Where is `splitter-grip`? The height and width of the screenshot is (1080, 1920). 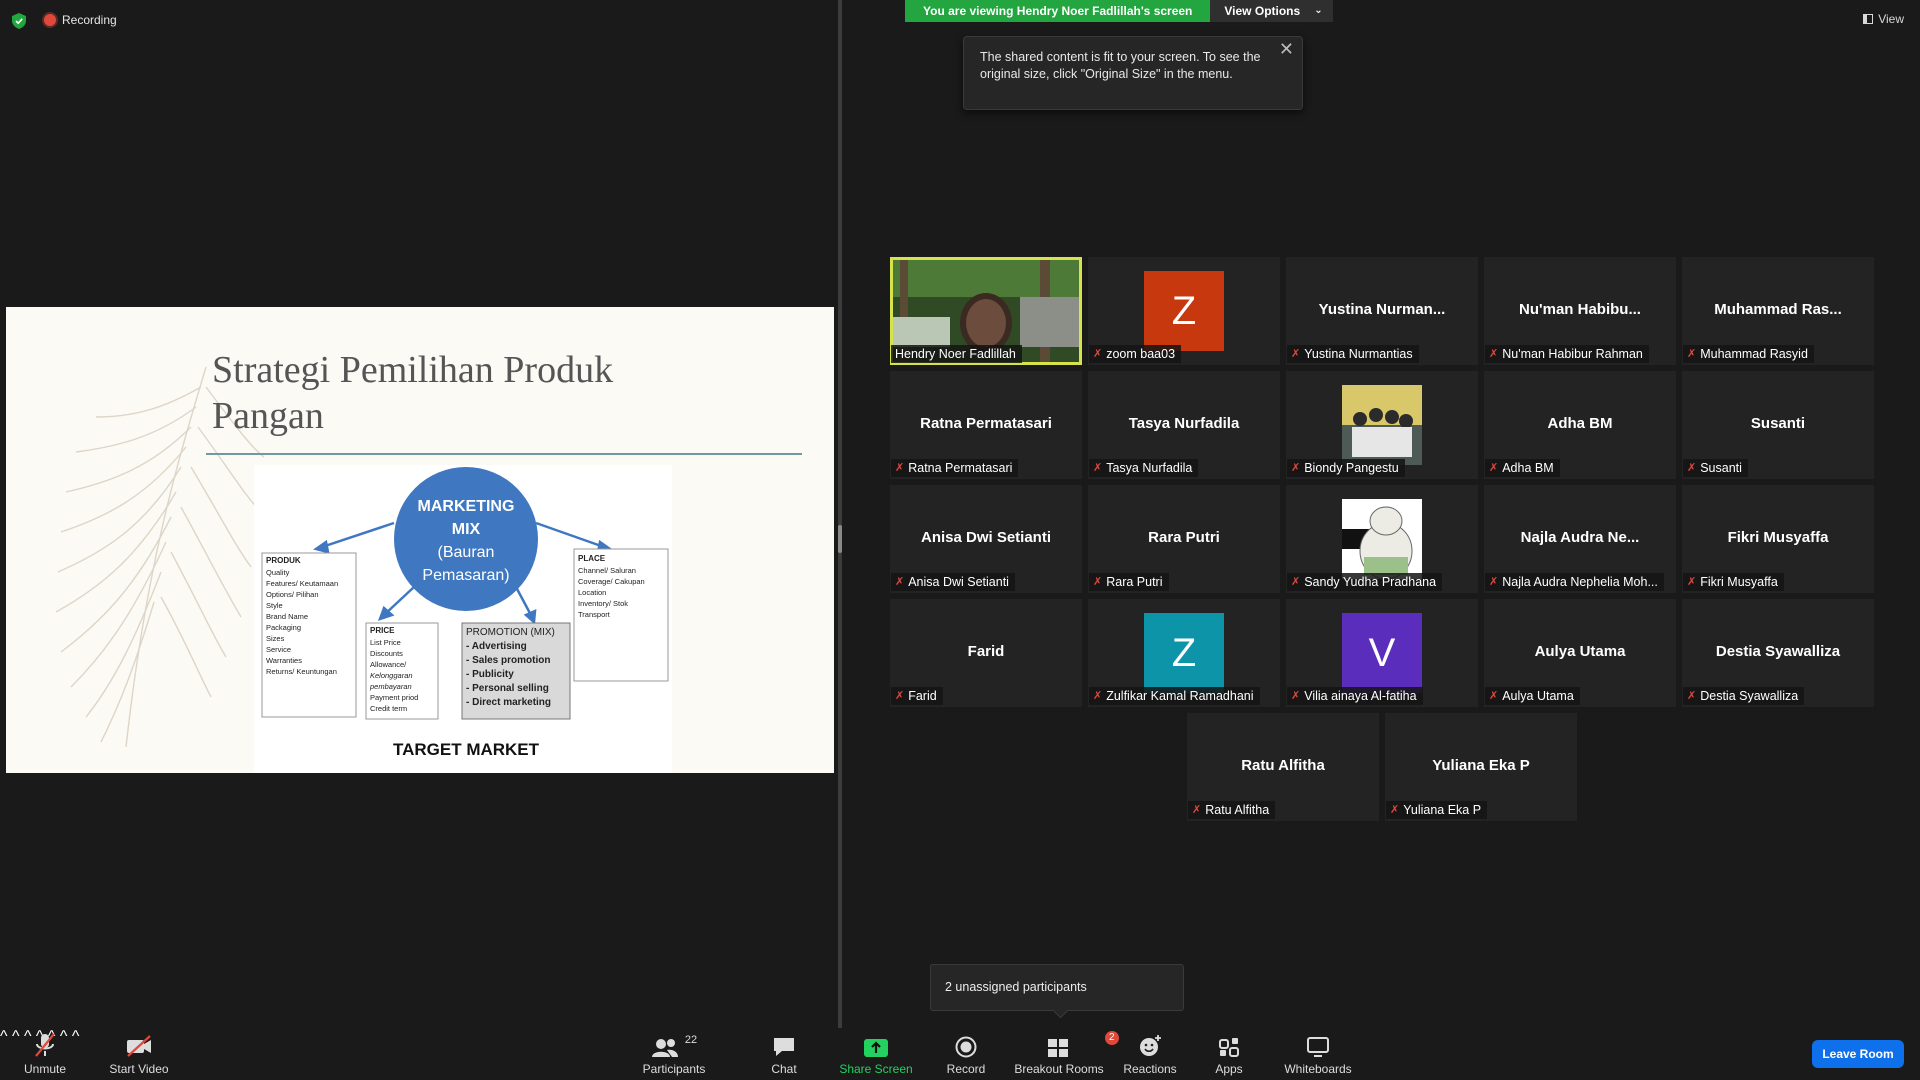
splitter-grip is located at coordinates (840, 539).